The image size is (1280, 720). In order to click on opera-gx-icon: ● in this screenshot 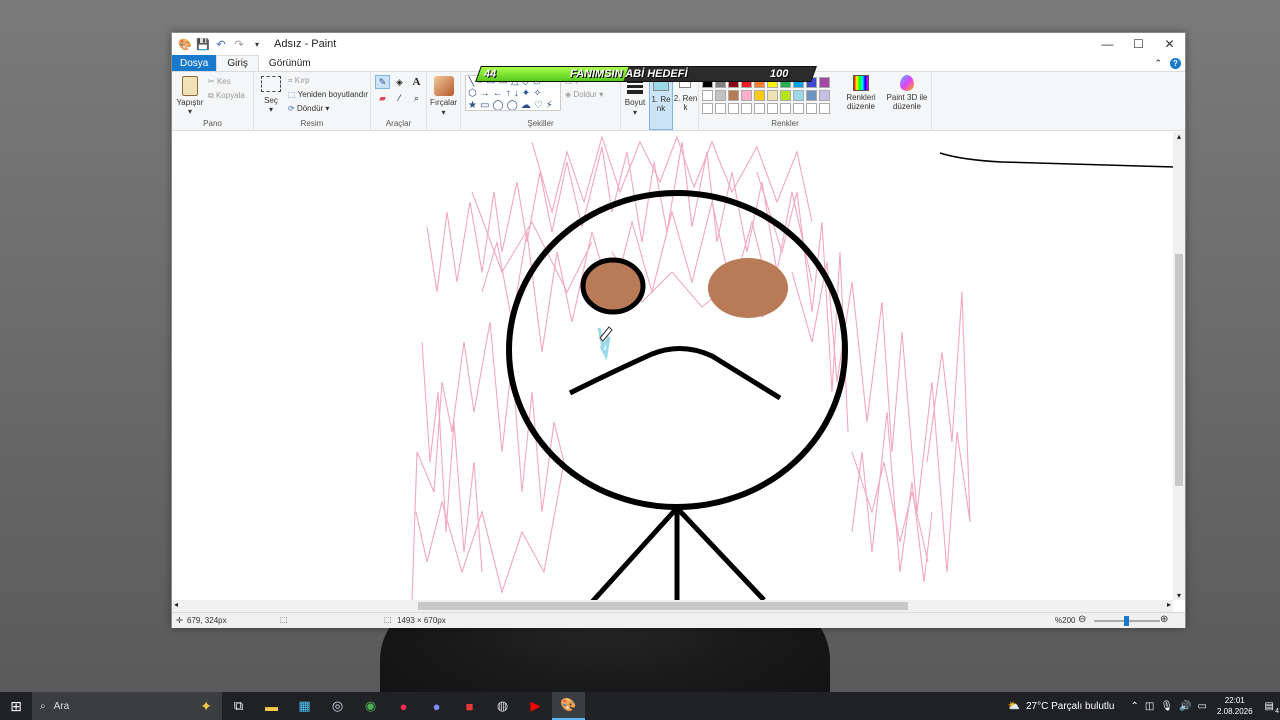, I will do `click(403, 706)`.